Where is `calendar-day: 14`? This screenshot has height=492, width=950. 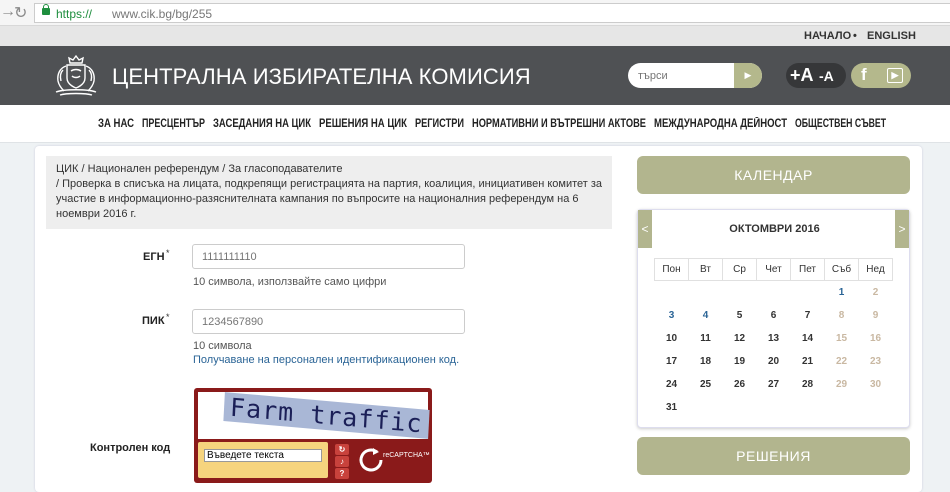
calendar-day: 14 is located at coordinates (808, 338).